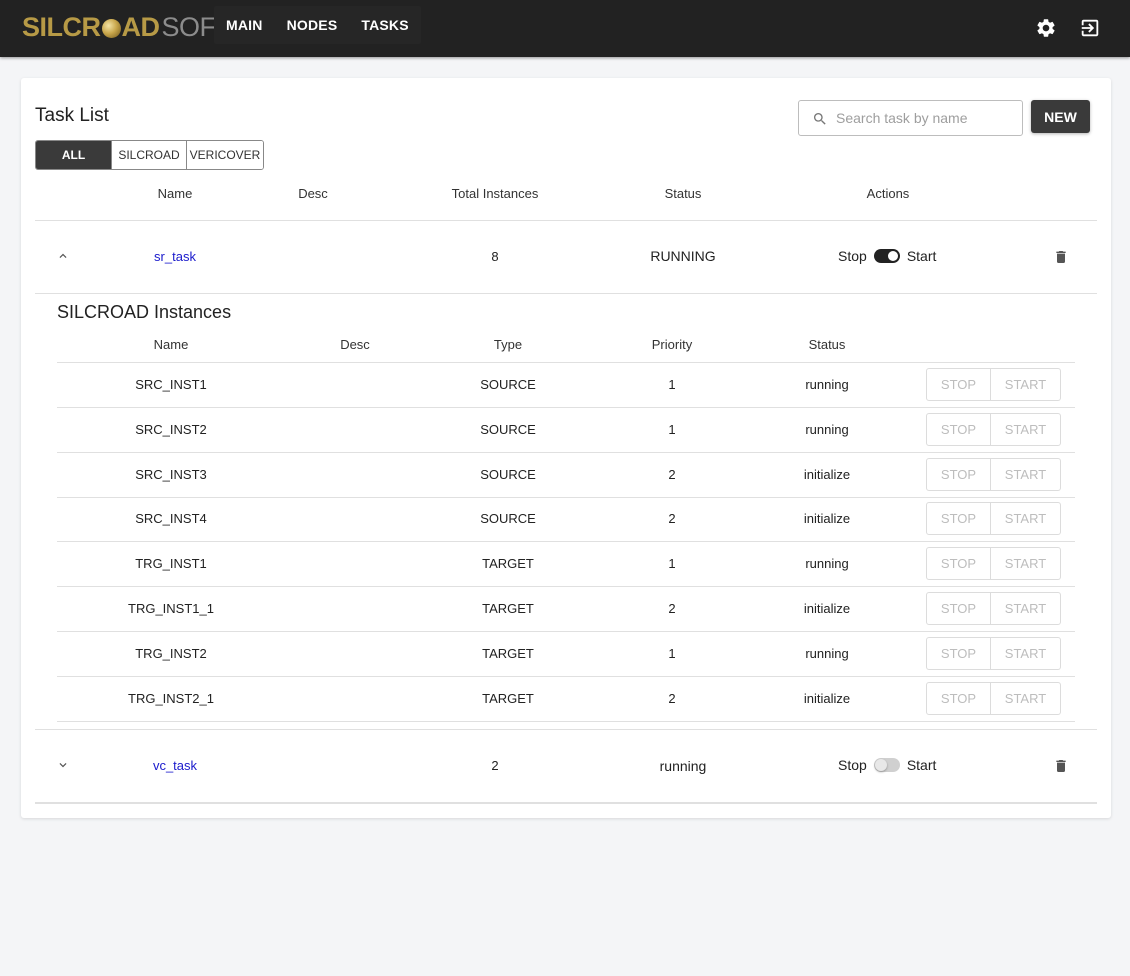  Describe the element at coordinates (312, 25) in the screenshot. I see `nav-nodes: NODES` at that location.